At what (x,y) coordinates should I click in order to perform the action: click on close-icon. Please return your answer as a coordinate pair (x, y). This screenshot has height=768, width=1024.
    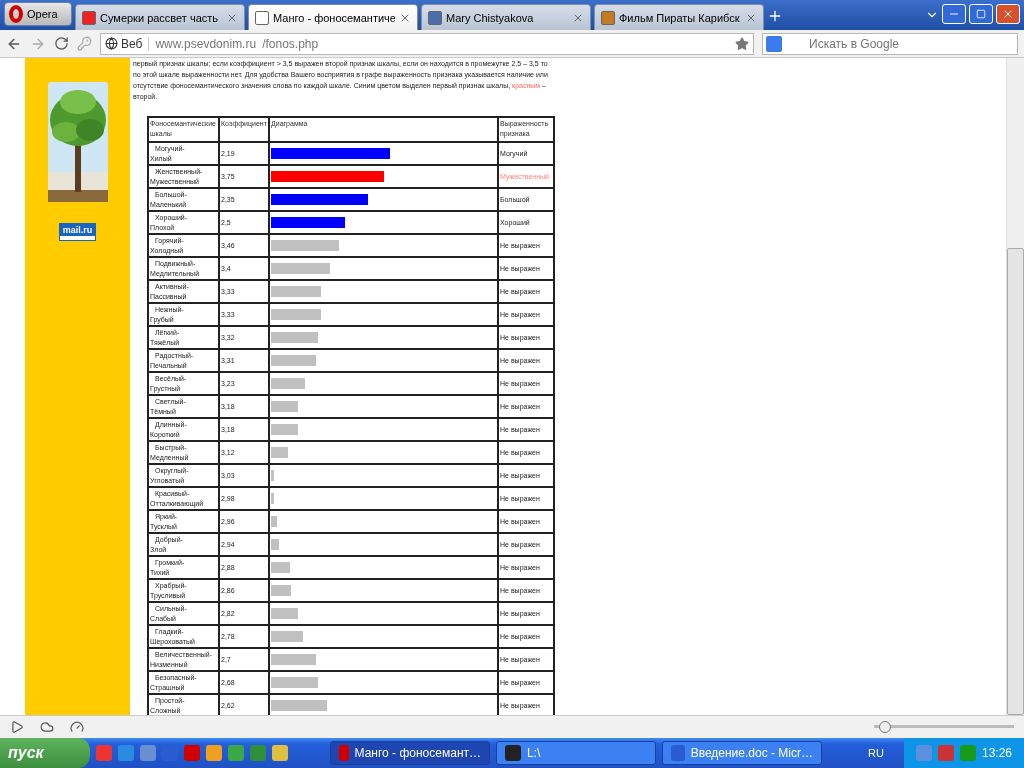
    Looking at the image, I should click on (1008, 14).